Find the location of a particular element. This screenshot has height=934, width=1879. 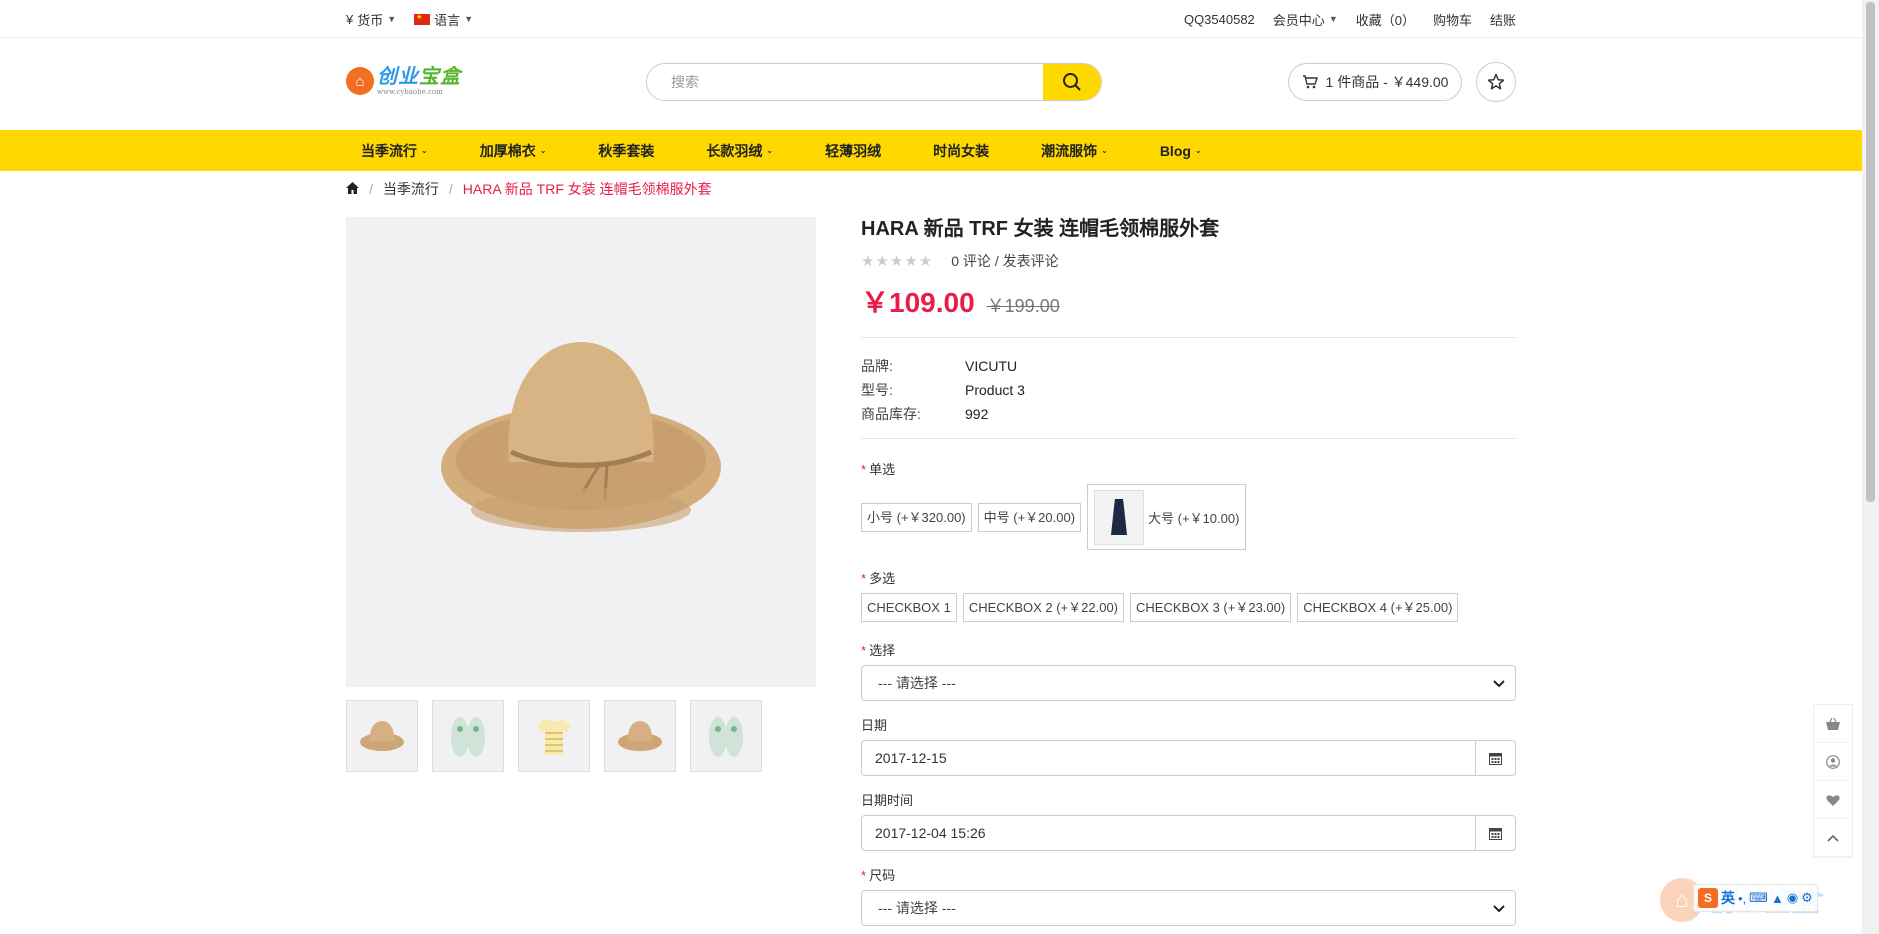

spec-row: 品牌: VICUTU is located at coordinates (1188, 366).